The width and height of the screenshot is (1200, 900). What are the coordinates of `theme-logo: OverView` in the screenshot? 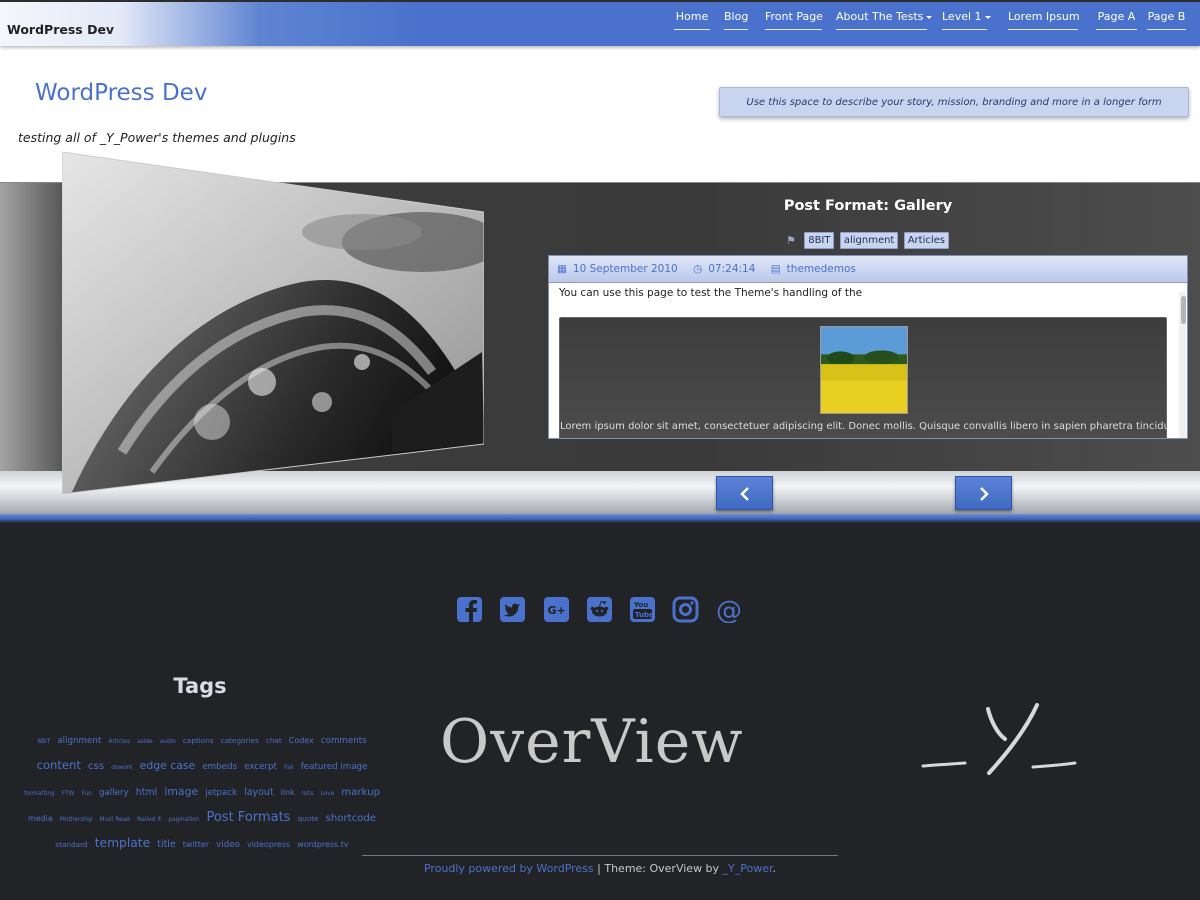 It's located at (592, 742).